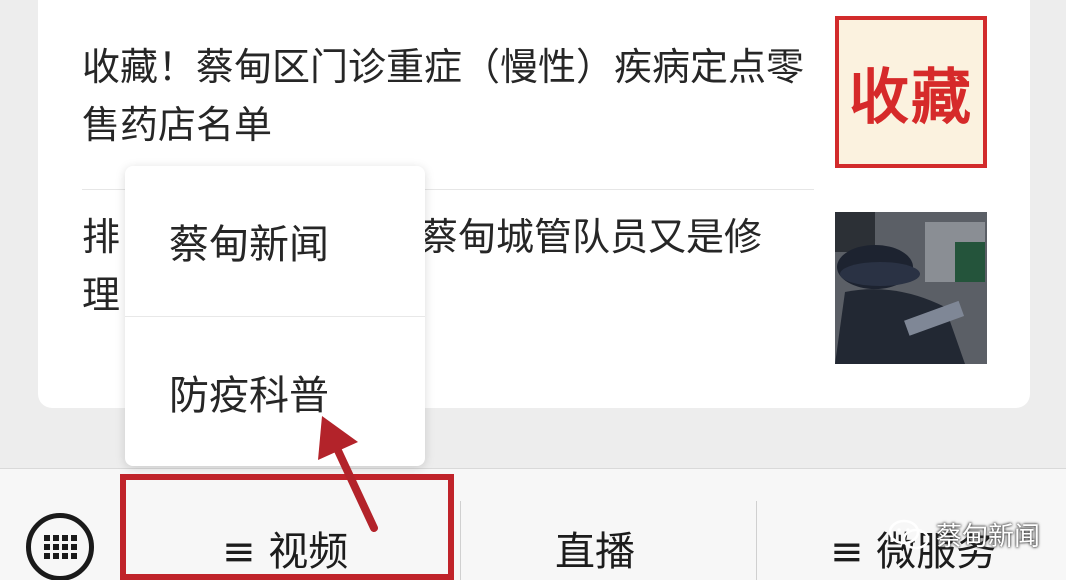  I want to click on account-watermark: 蔡甸新闻, so click(964, 534).